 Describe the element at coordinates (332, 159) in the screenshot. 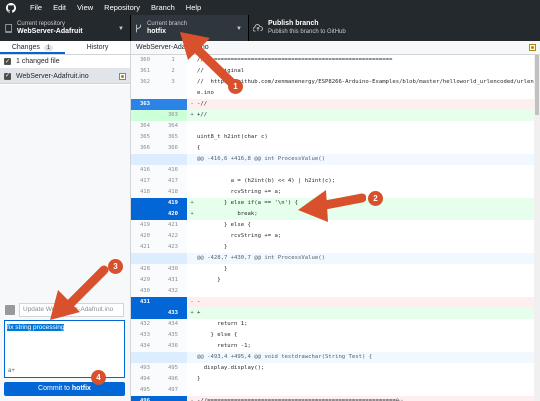

I see `hunk-header: @@ -416,6 +416,8 @@ int ProcessValue()` at that location.